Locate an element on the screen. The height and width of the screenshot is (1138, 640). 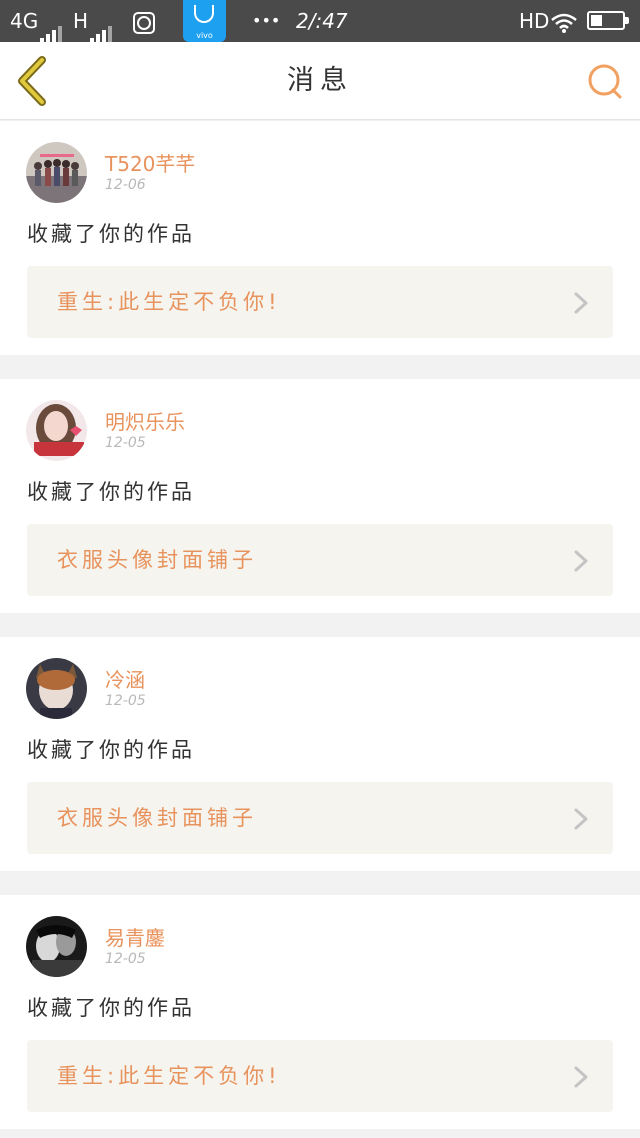
back-button is located at coordinates (35, 81).